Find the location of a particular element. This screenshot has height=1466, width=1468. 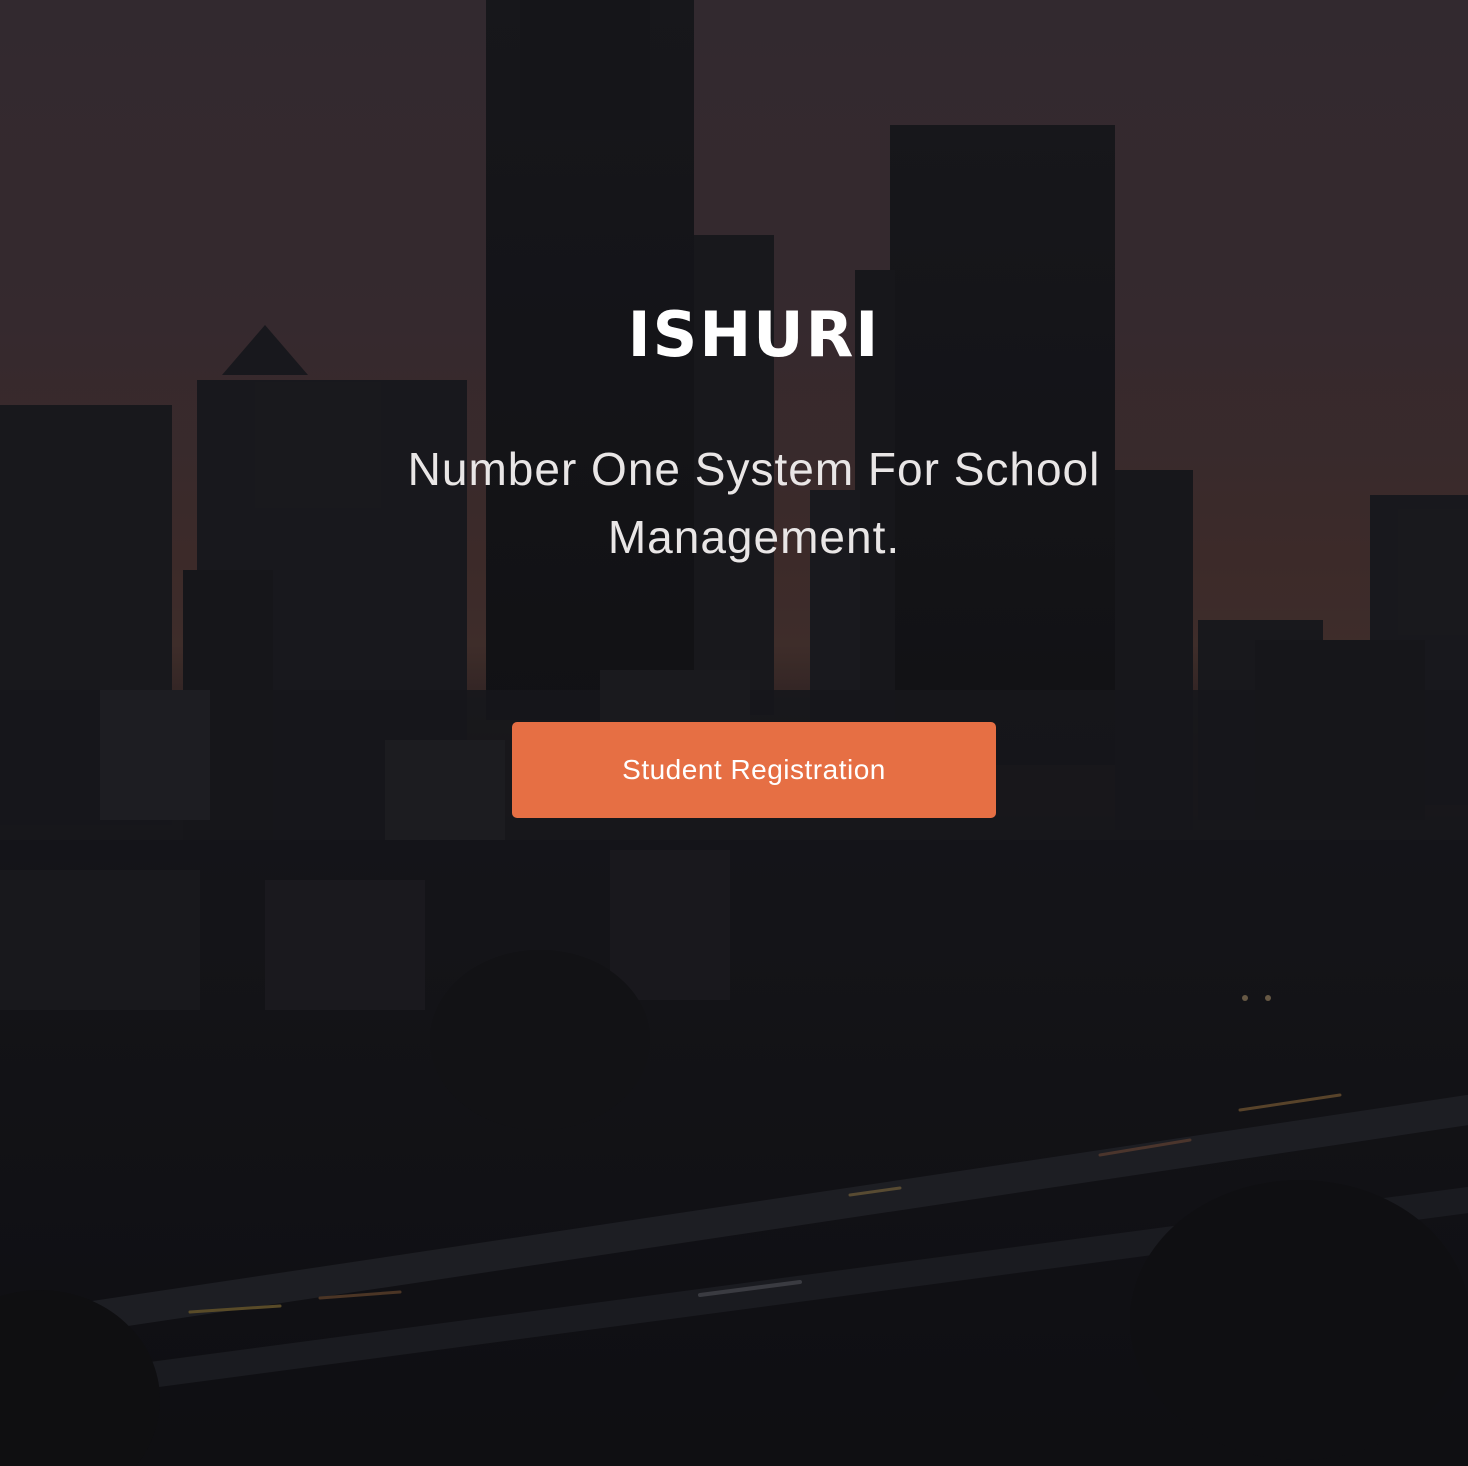

tagline-line-1: Number One System For School is located at coordinates (754, 469).